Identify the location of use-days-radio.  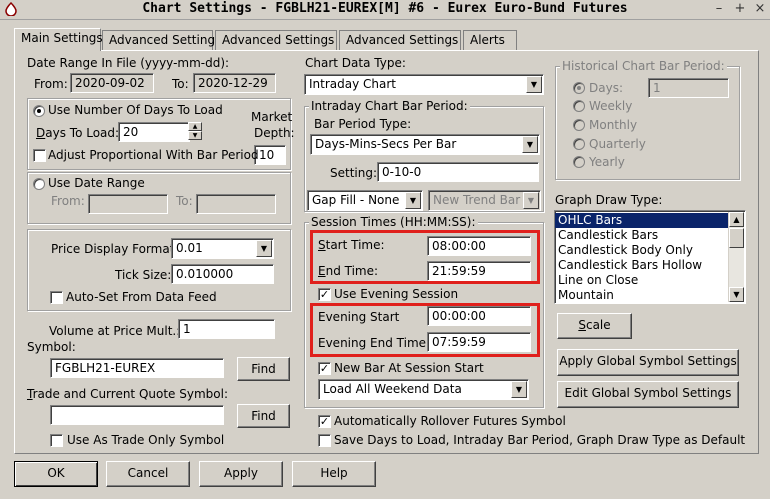
(39, 111).